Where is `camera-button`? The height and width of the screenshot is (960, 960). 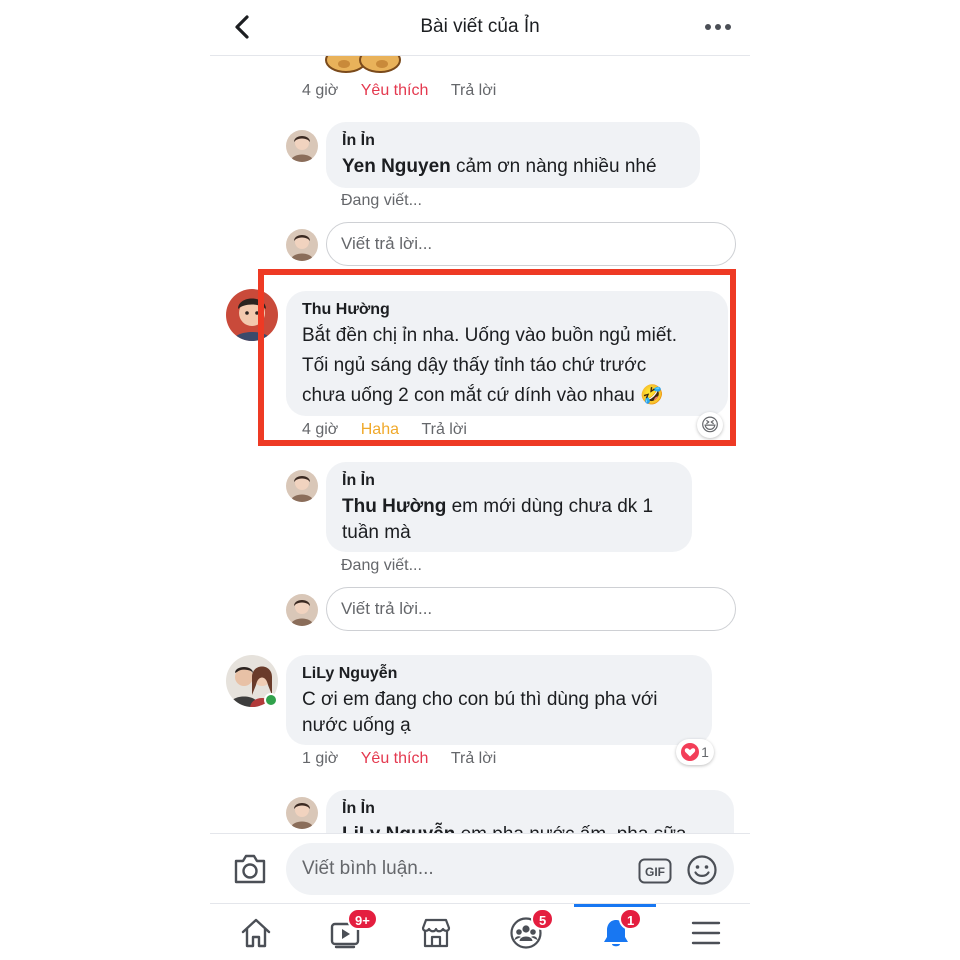
camera-button is located at coordinates (250, 869).